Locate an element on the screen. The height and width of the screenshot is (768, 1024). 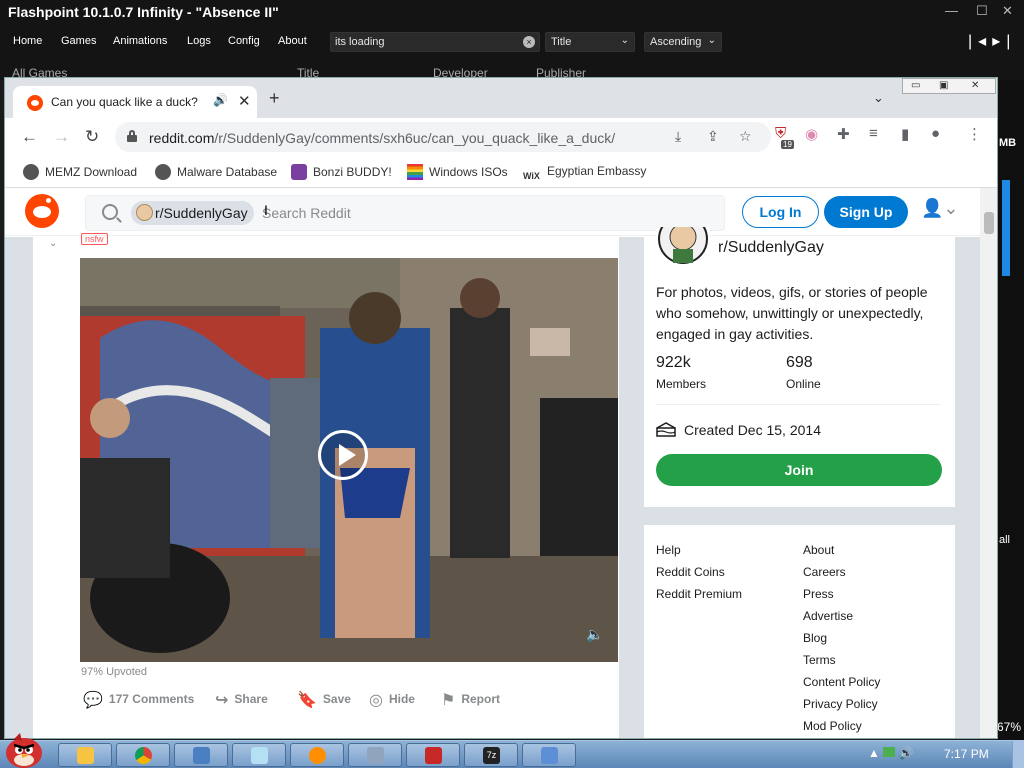
search-placeholder: Search Reddit is located at coordinates (306, 213).